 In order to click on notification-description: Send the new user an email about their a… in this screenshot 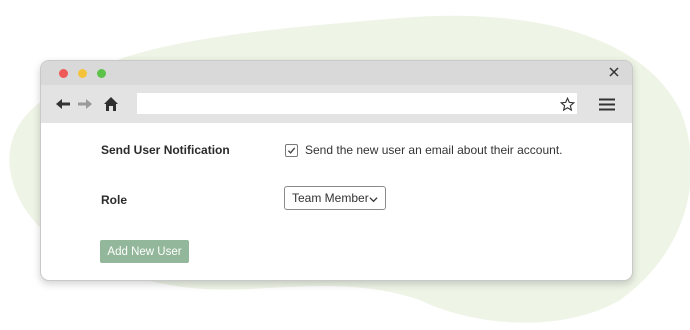, I will do `click(434, 150)`.